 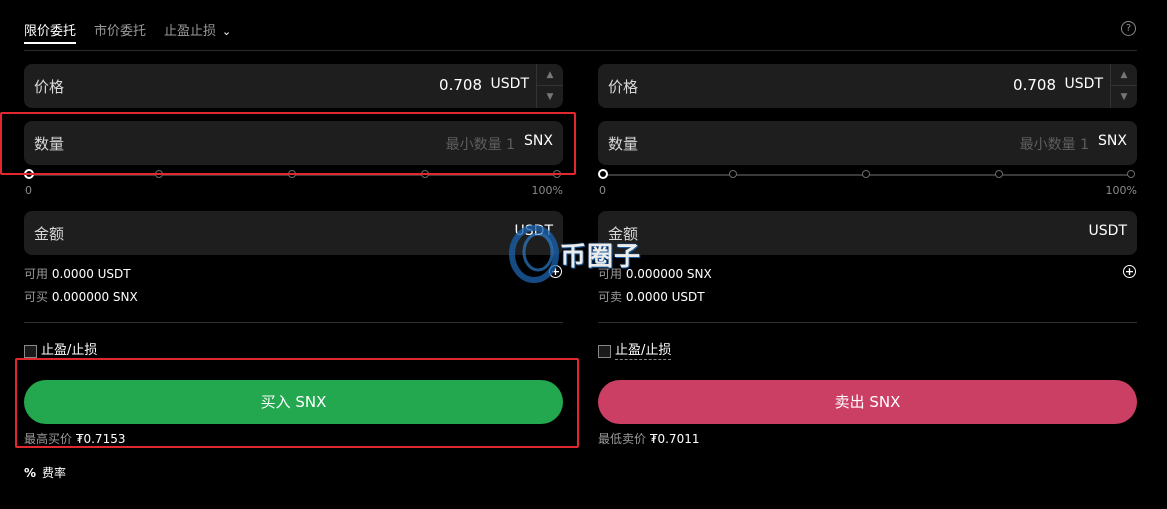 I want to click on buy-price-unit: USDT, so click(x=509, y=84).